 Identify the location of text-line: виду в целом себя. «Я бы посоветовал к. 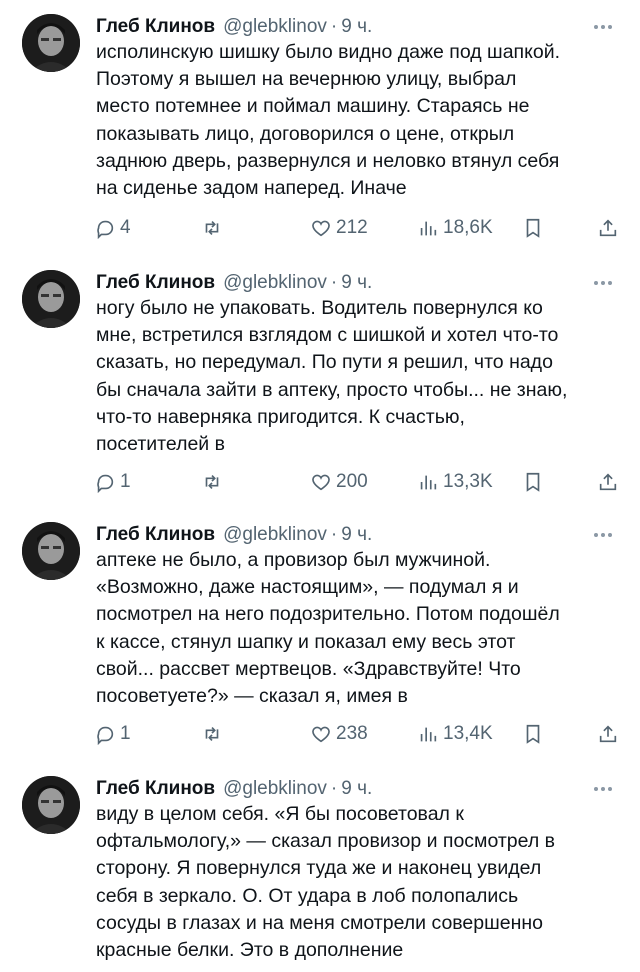
(280, 814).